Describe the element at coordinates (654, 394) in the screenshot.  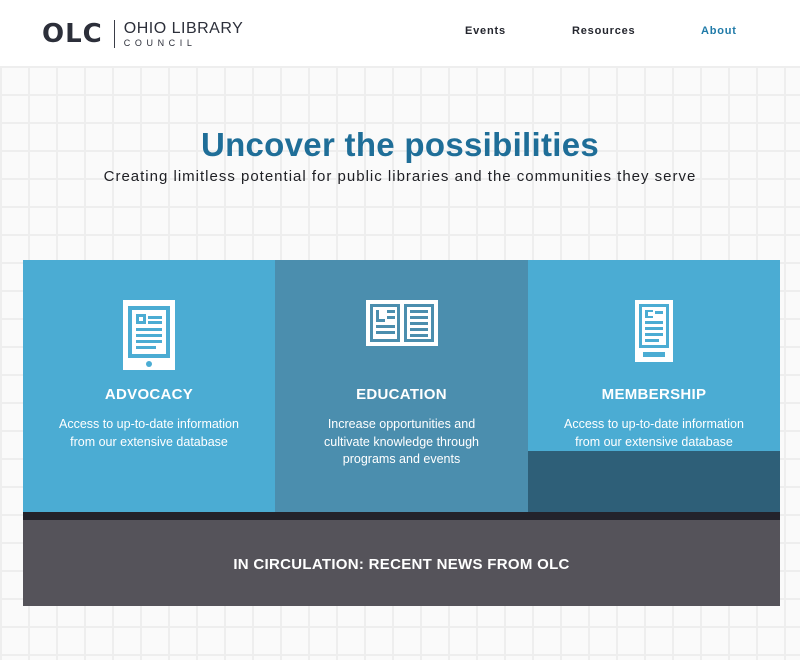
I see `membership-title: MEMBERSHIP` at that location.